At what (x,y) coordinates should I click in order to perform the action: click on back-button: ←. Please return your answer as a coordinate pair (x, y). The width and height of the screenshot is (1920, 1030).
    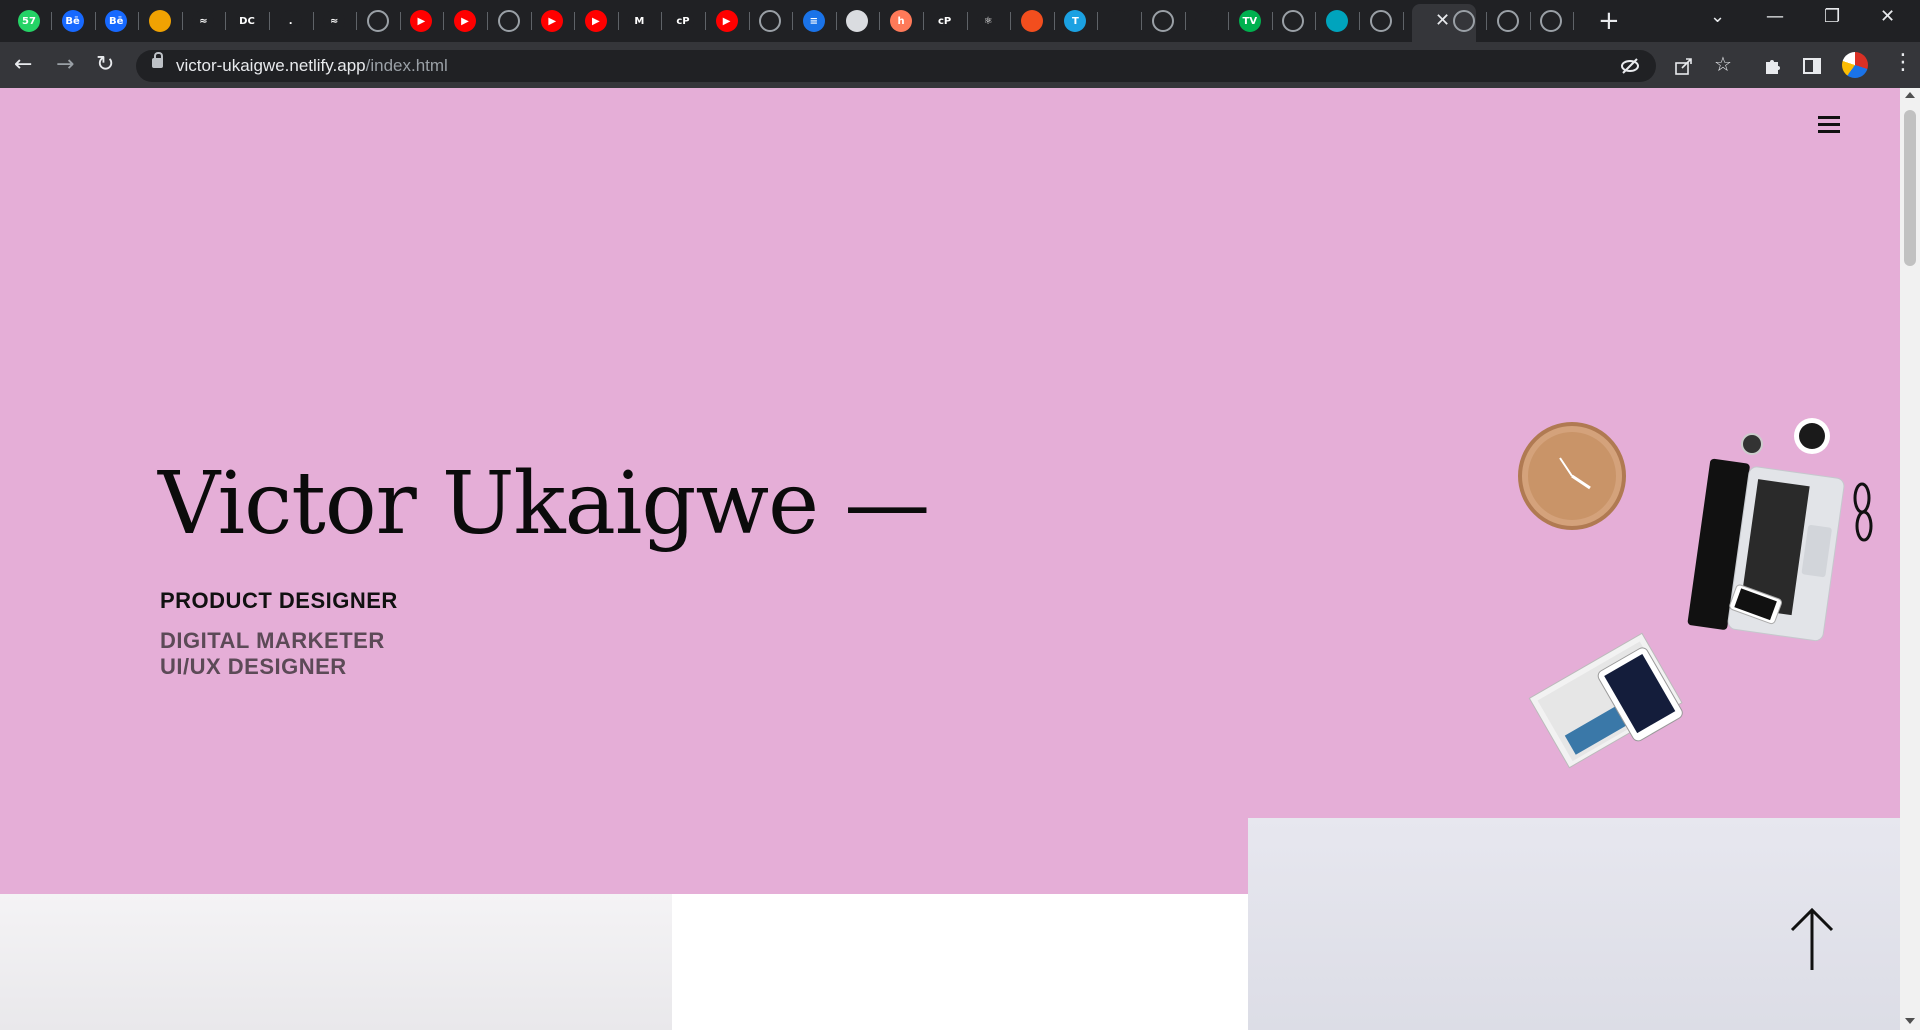
    Looking at the image, I should click on (23, 64).